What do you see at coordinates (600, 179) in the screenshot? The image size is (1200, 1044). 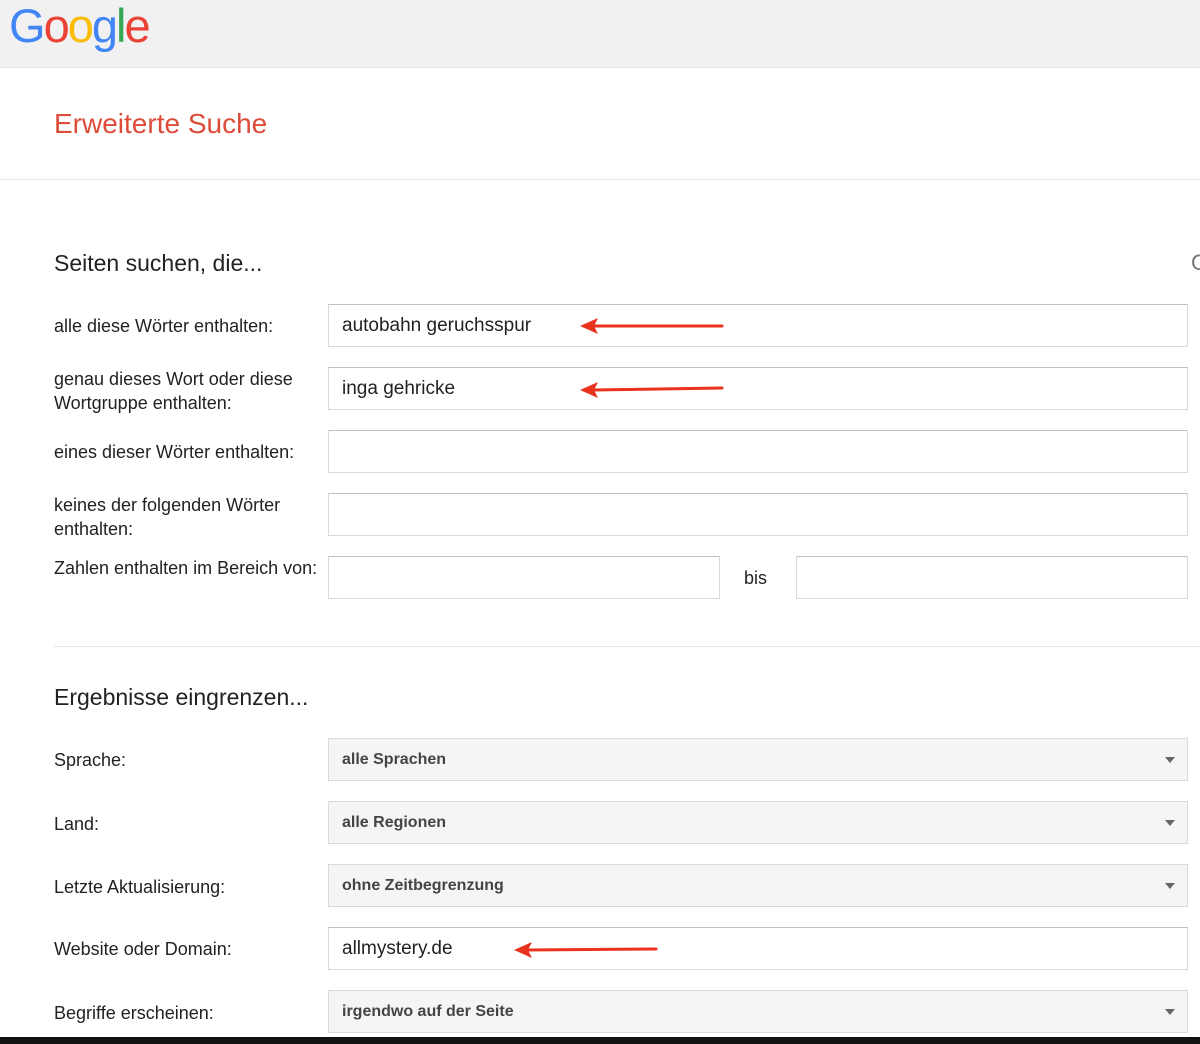 I see `title-divider` at bounding box center [600, 179].